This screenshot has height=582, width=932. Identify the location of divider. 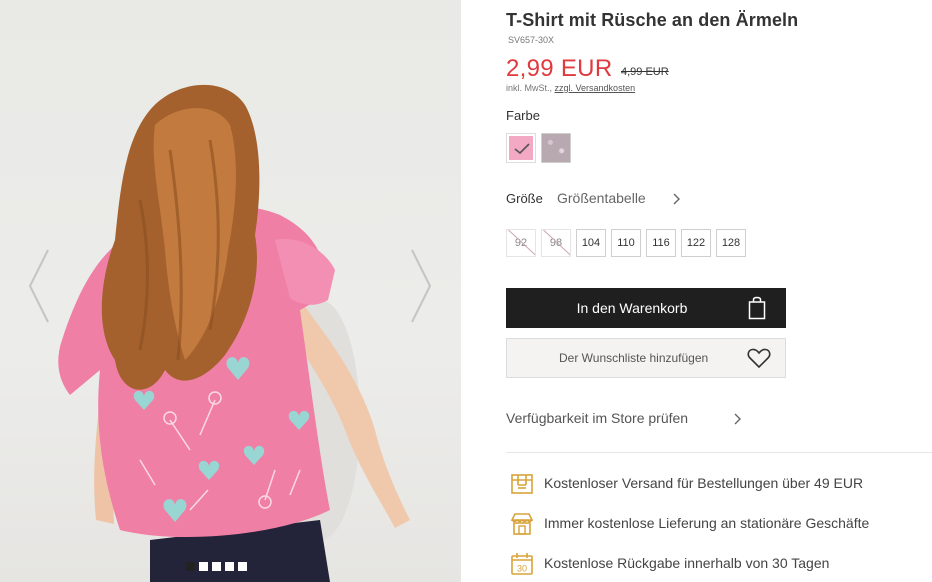
(719, 452).